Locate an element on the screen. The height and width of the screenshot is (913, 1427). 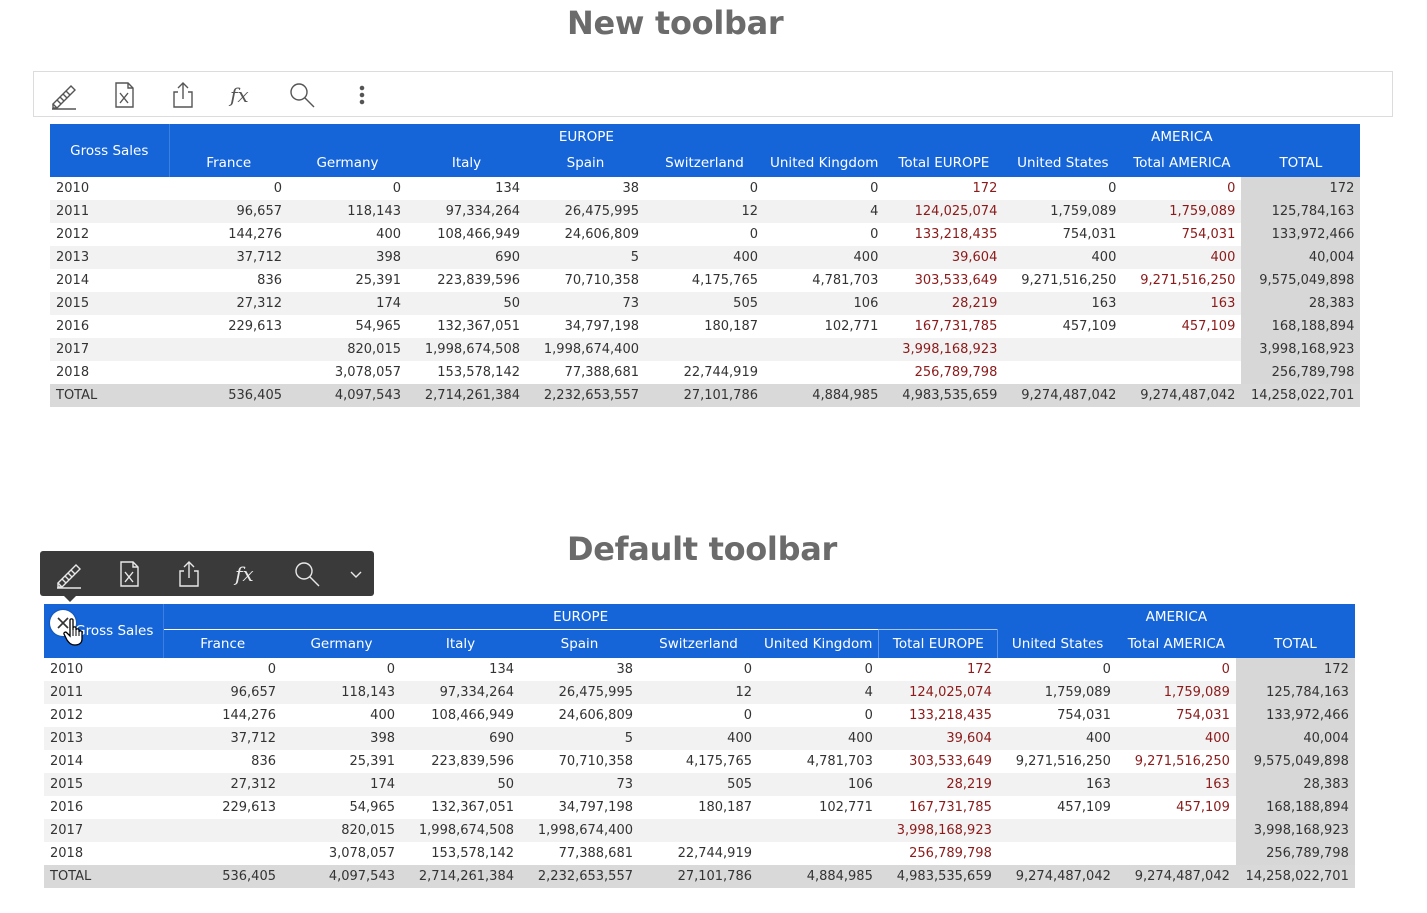
col-header-france: France is located at coordinates (222, 643).